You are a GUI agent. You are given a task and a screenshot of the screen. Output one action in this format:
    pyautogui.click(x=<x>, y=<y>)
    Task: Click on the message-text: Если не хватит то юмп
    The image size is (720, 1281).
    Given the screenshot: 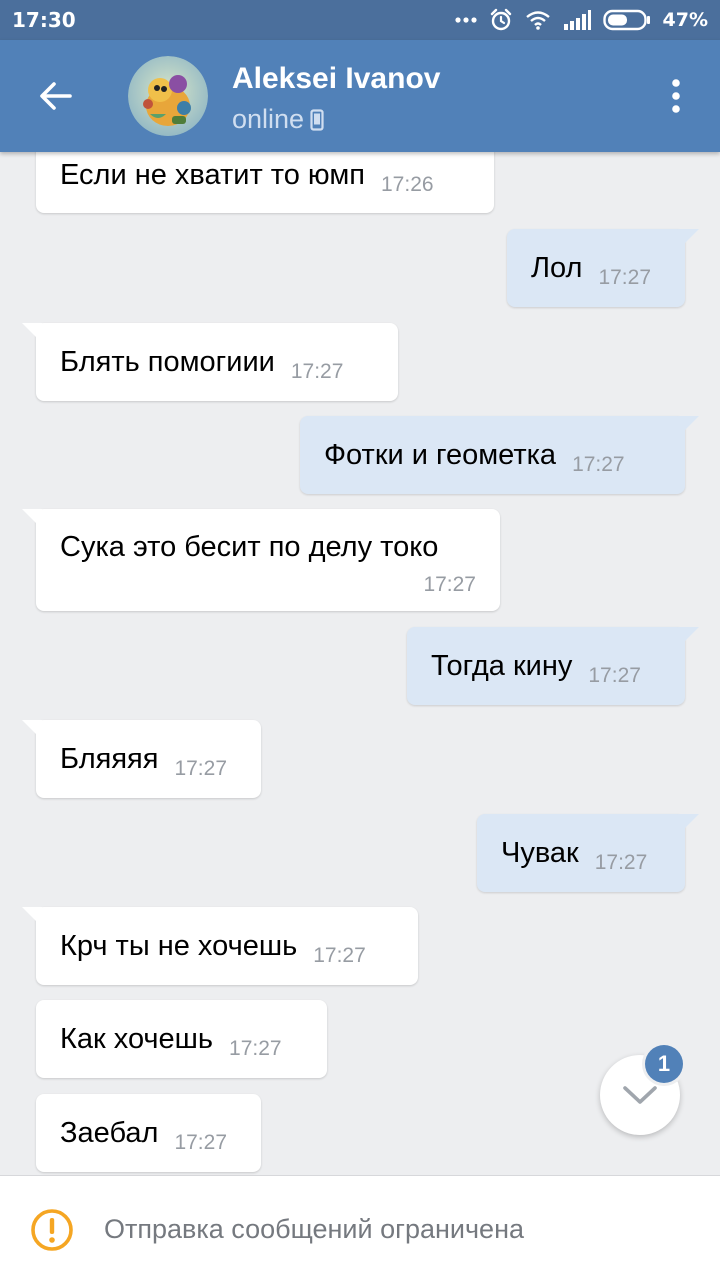 What is the action you would take?
    pyautogui.click(x=212, y=174)
    